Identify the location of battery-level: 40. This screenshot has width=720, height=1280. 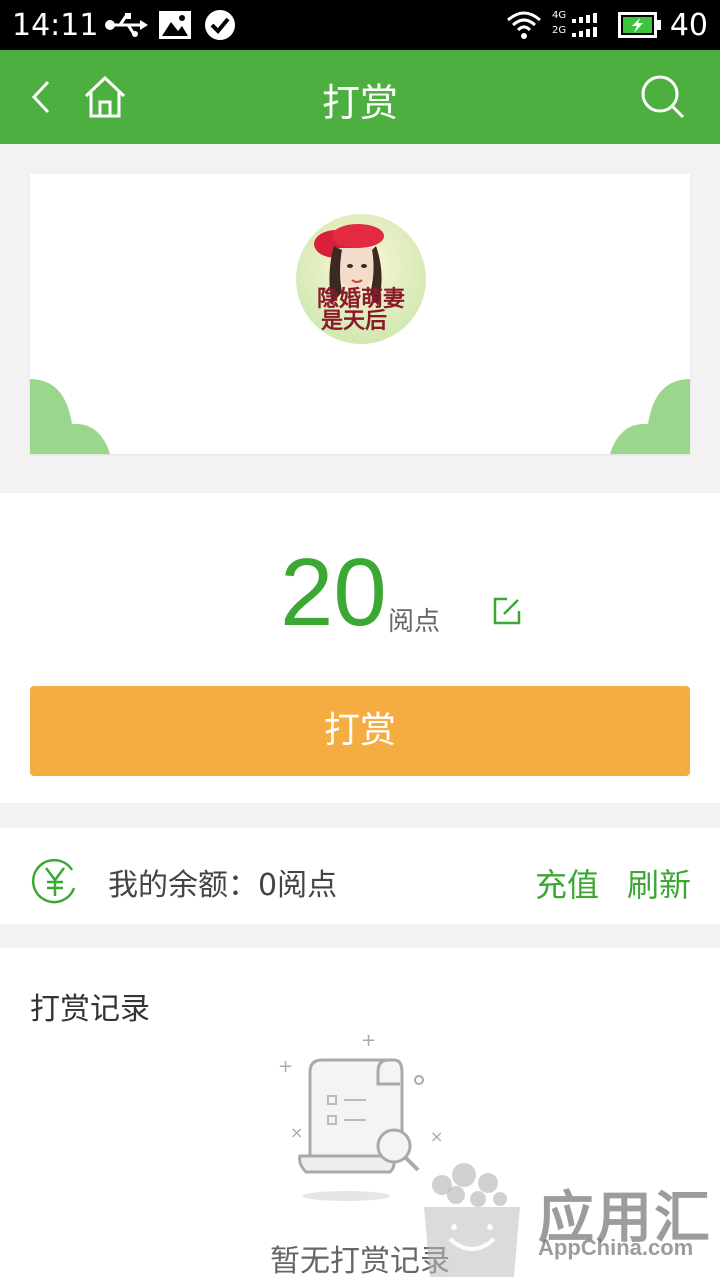
(688, 25).